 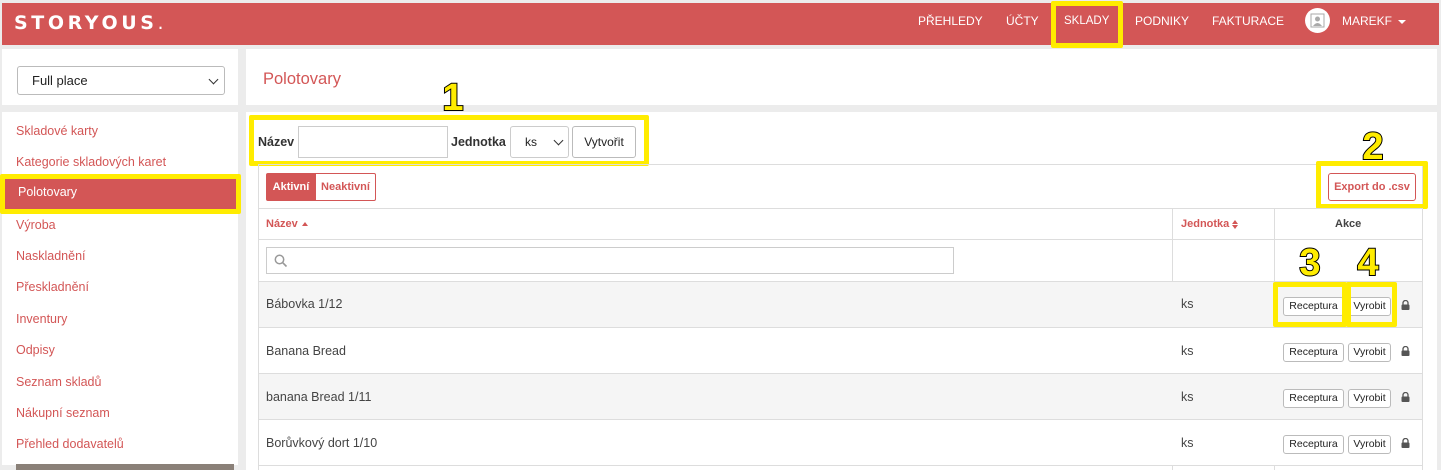 I want to click on create-button: Vytvořit, so click(x=604, y=142).